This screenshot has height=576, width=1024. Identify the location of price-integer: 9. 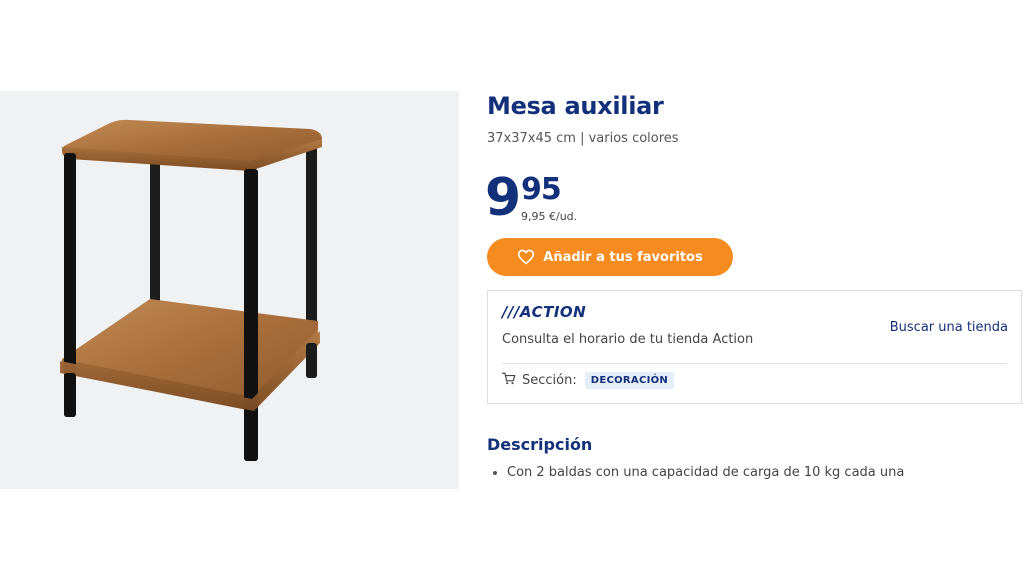
(503, 198).